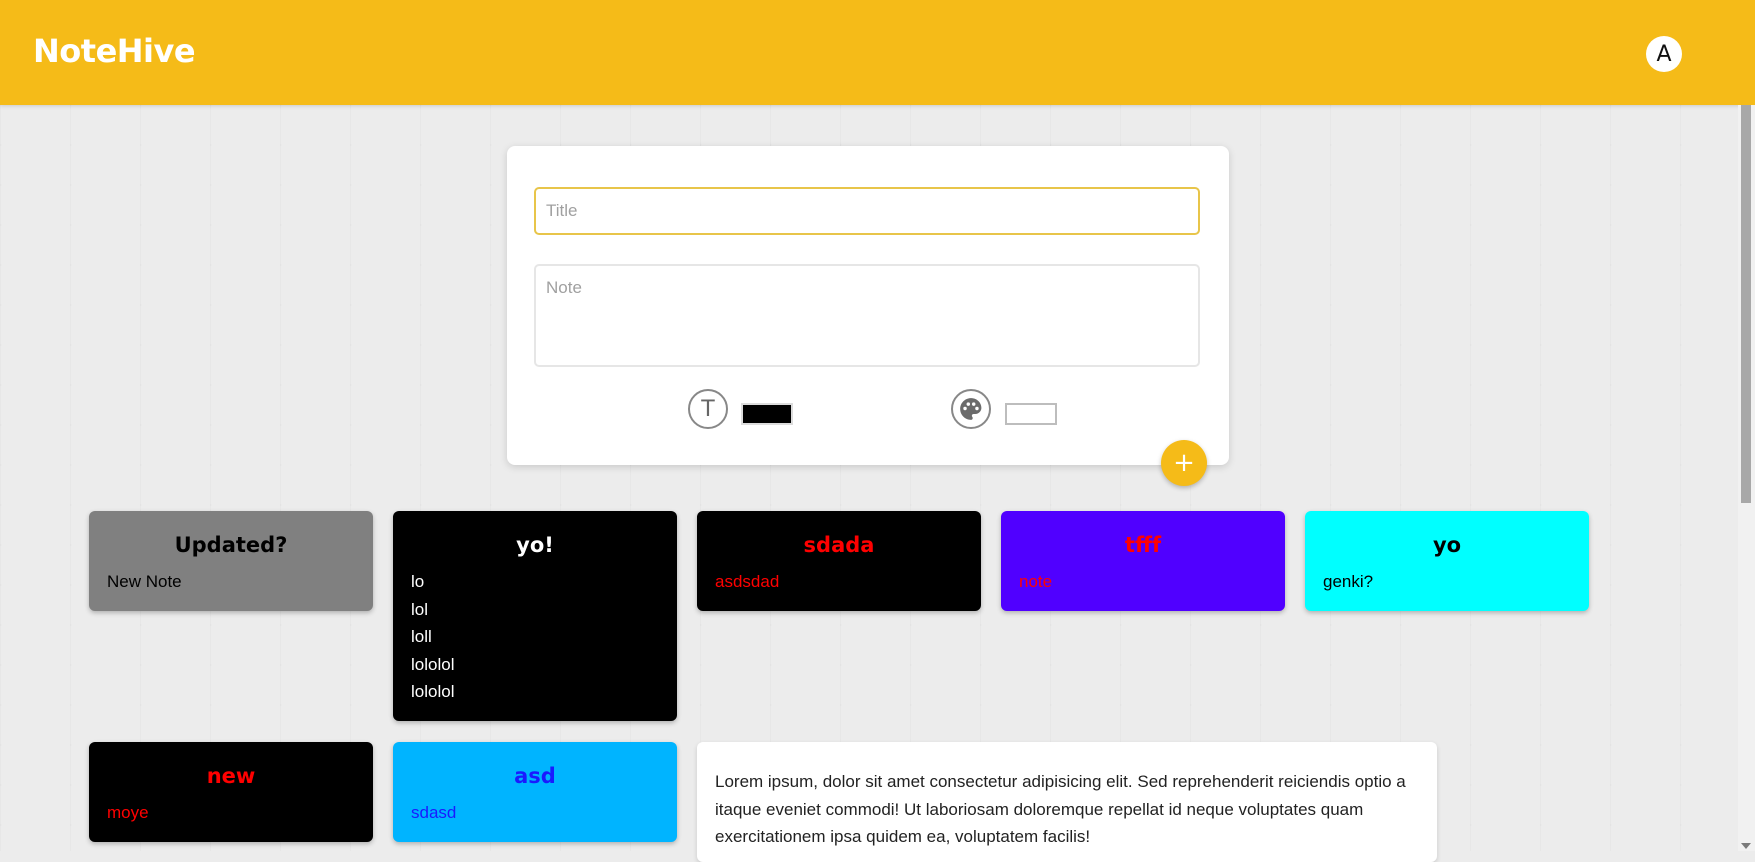 The image size is (1755, 862). What do you see at coordinates (839, 561) in the screenshot?
I see `note-card: sdada asdsdad` at bounding box center [839, 561].